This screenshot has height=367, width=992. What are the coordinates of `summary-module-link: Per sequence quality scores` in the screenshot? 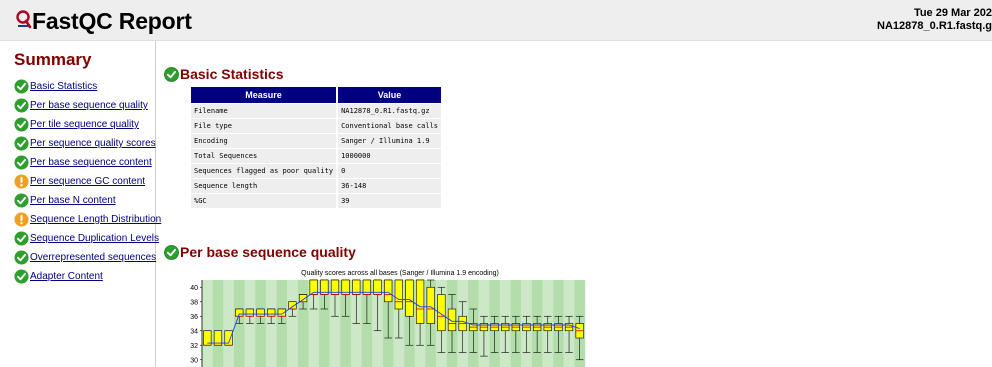 It's located at (93, 143).